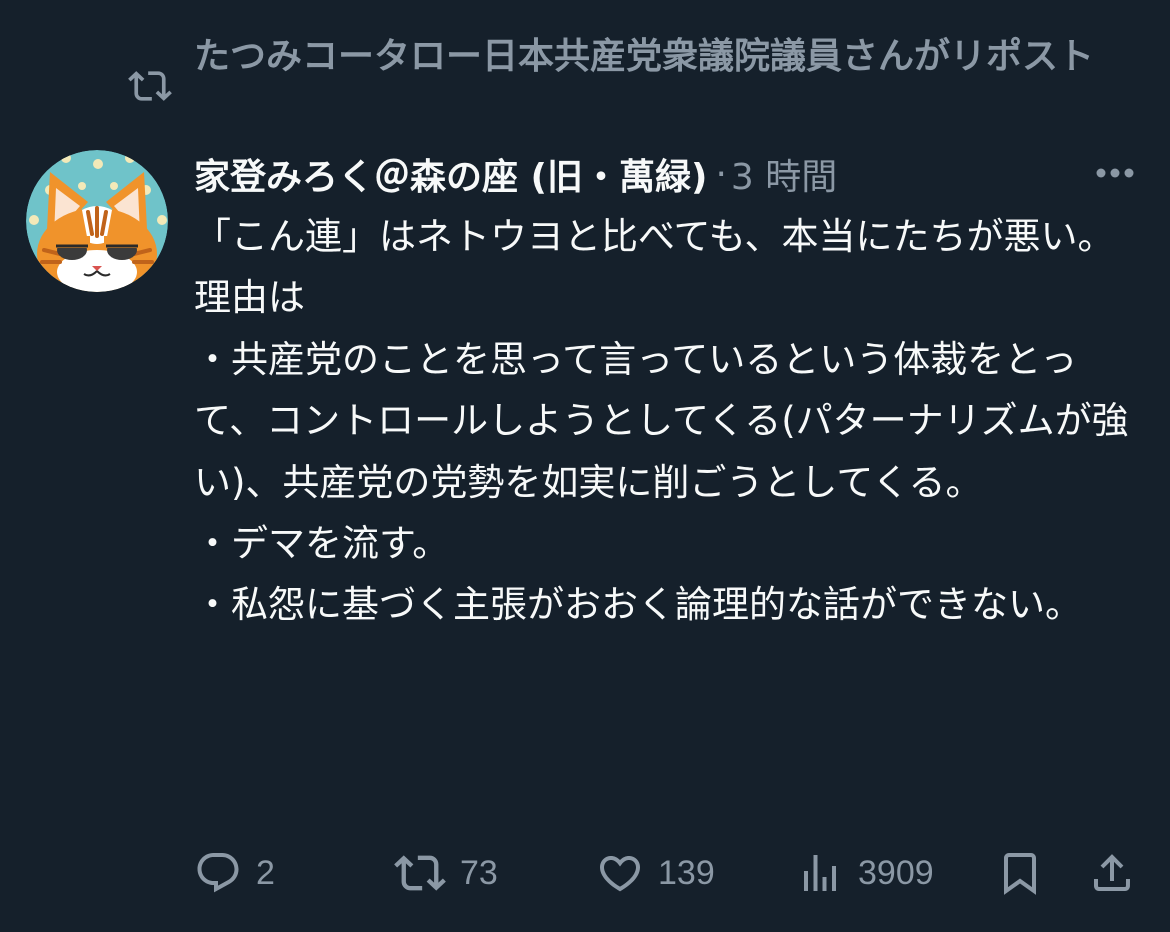 The image size is (1170, 932). What do you see at coordinates (218, 873) in the screenshot?
I see `reply-icon` at bounding box center [218, 873].